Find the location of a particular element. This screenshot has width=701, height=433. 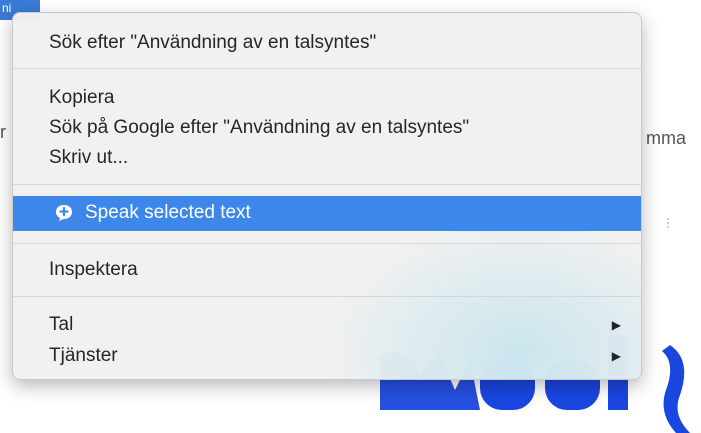

page-divider is located at coordinates (669, 223).